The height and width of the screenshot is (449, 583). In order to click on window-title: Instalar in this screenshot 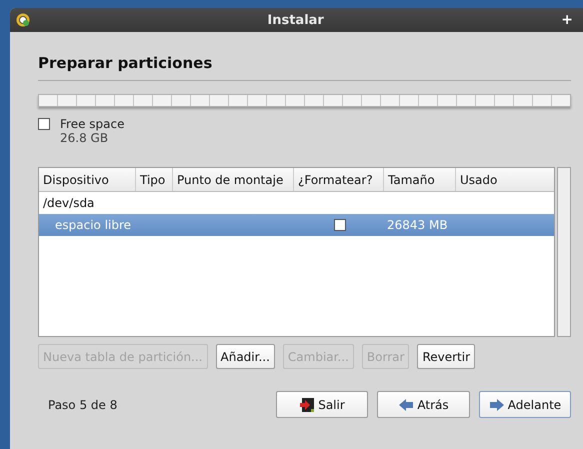, I will do `click(295, 20)`.